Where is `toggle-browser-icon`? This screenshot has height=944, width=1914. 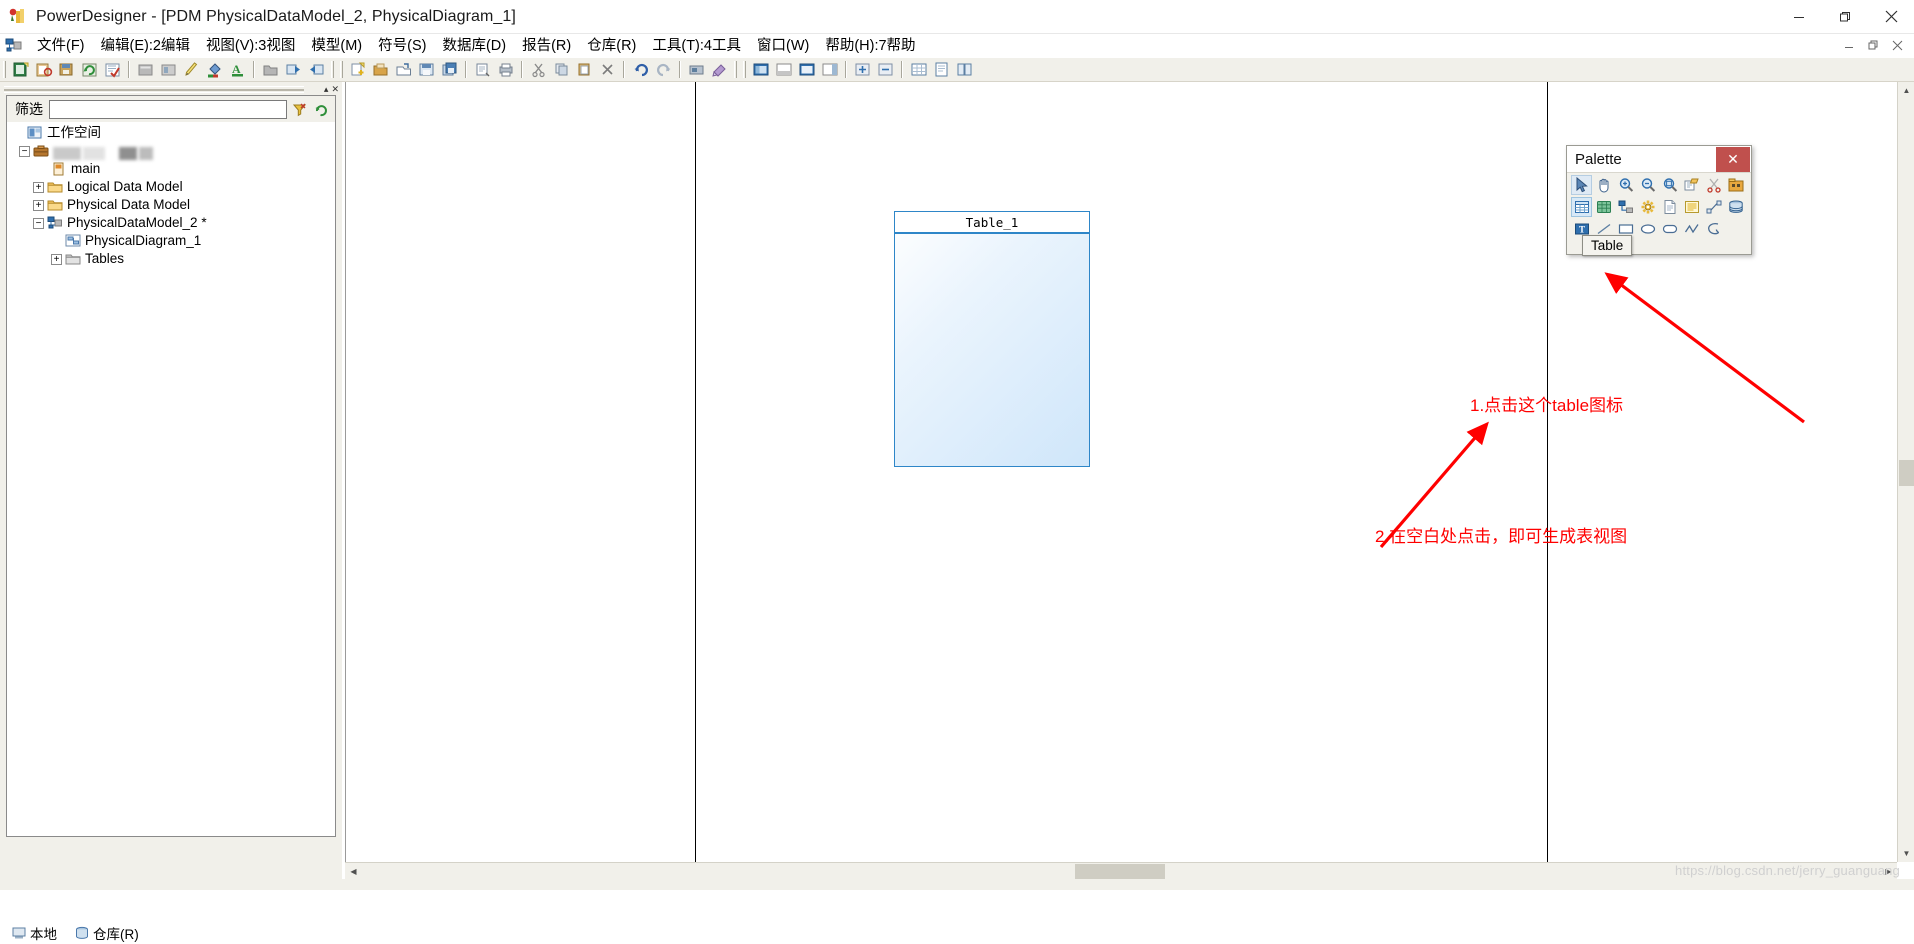 toggle-browser-icon is located at coordinates (760, 70).